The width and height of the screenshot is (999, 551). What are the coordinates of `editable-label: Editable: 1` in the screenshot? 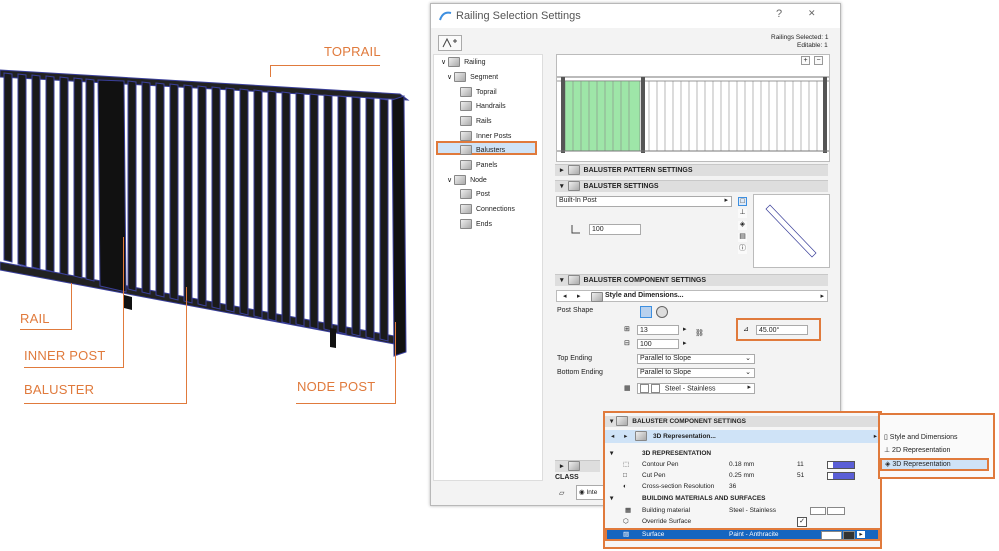 It's located at (812, 45).